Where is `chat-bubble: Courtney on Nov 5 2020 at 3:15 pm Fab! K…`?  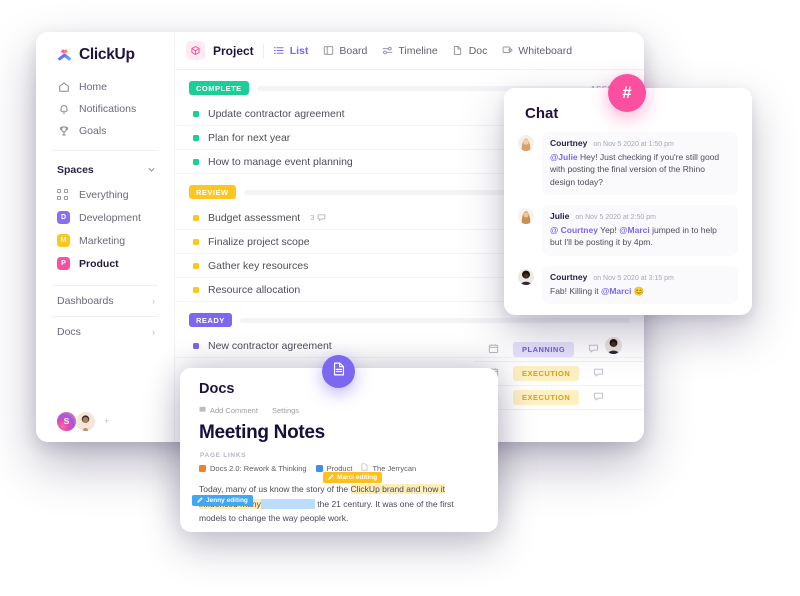 chat-bubble: Courtney on Nov 5 2020 at 3:15 pm Fab! K… is located at coordinates (640, 284).